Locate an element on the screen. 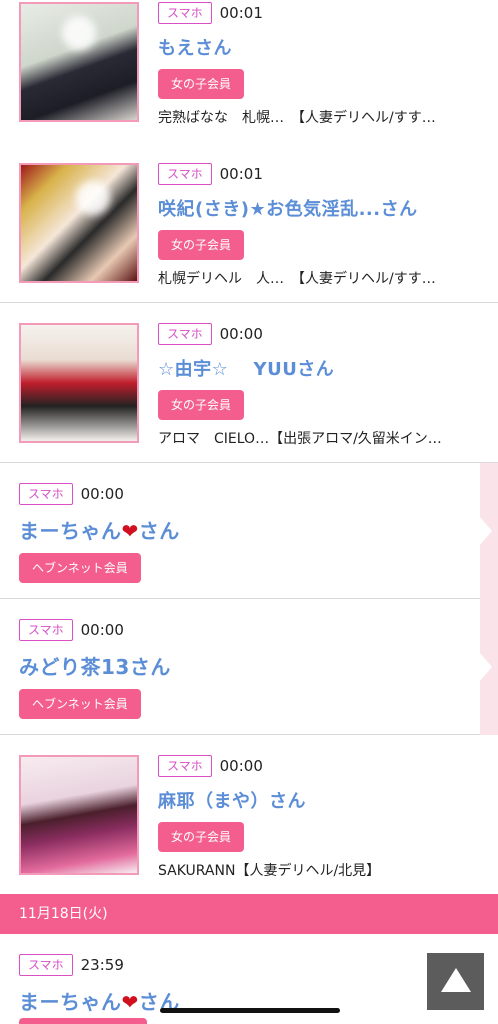 This screenshot has width=498, height=1024. post-time: 23:59 is located at coordinates (102, 965).